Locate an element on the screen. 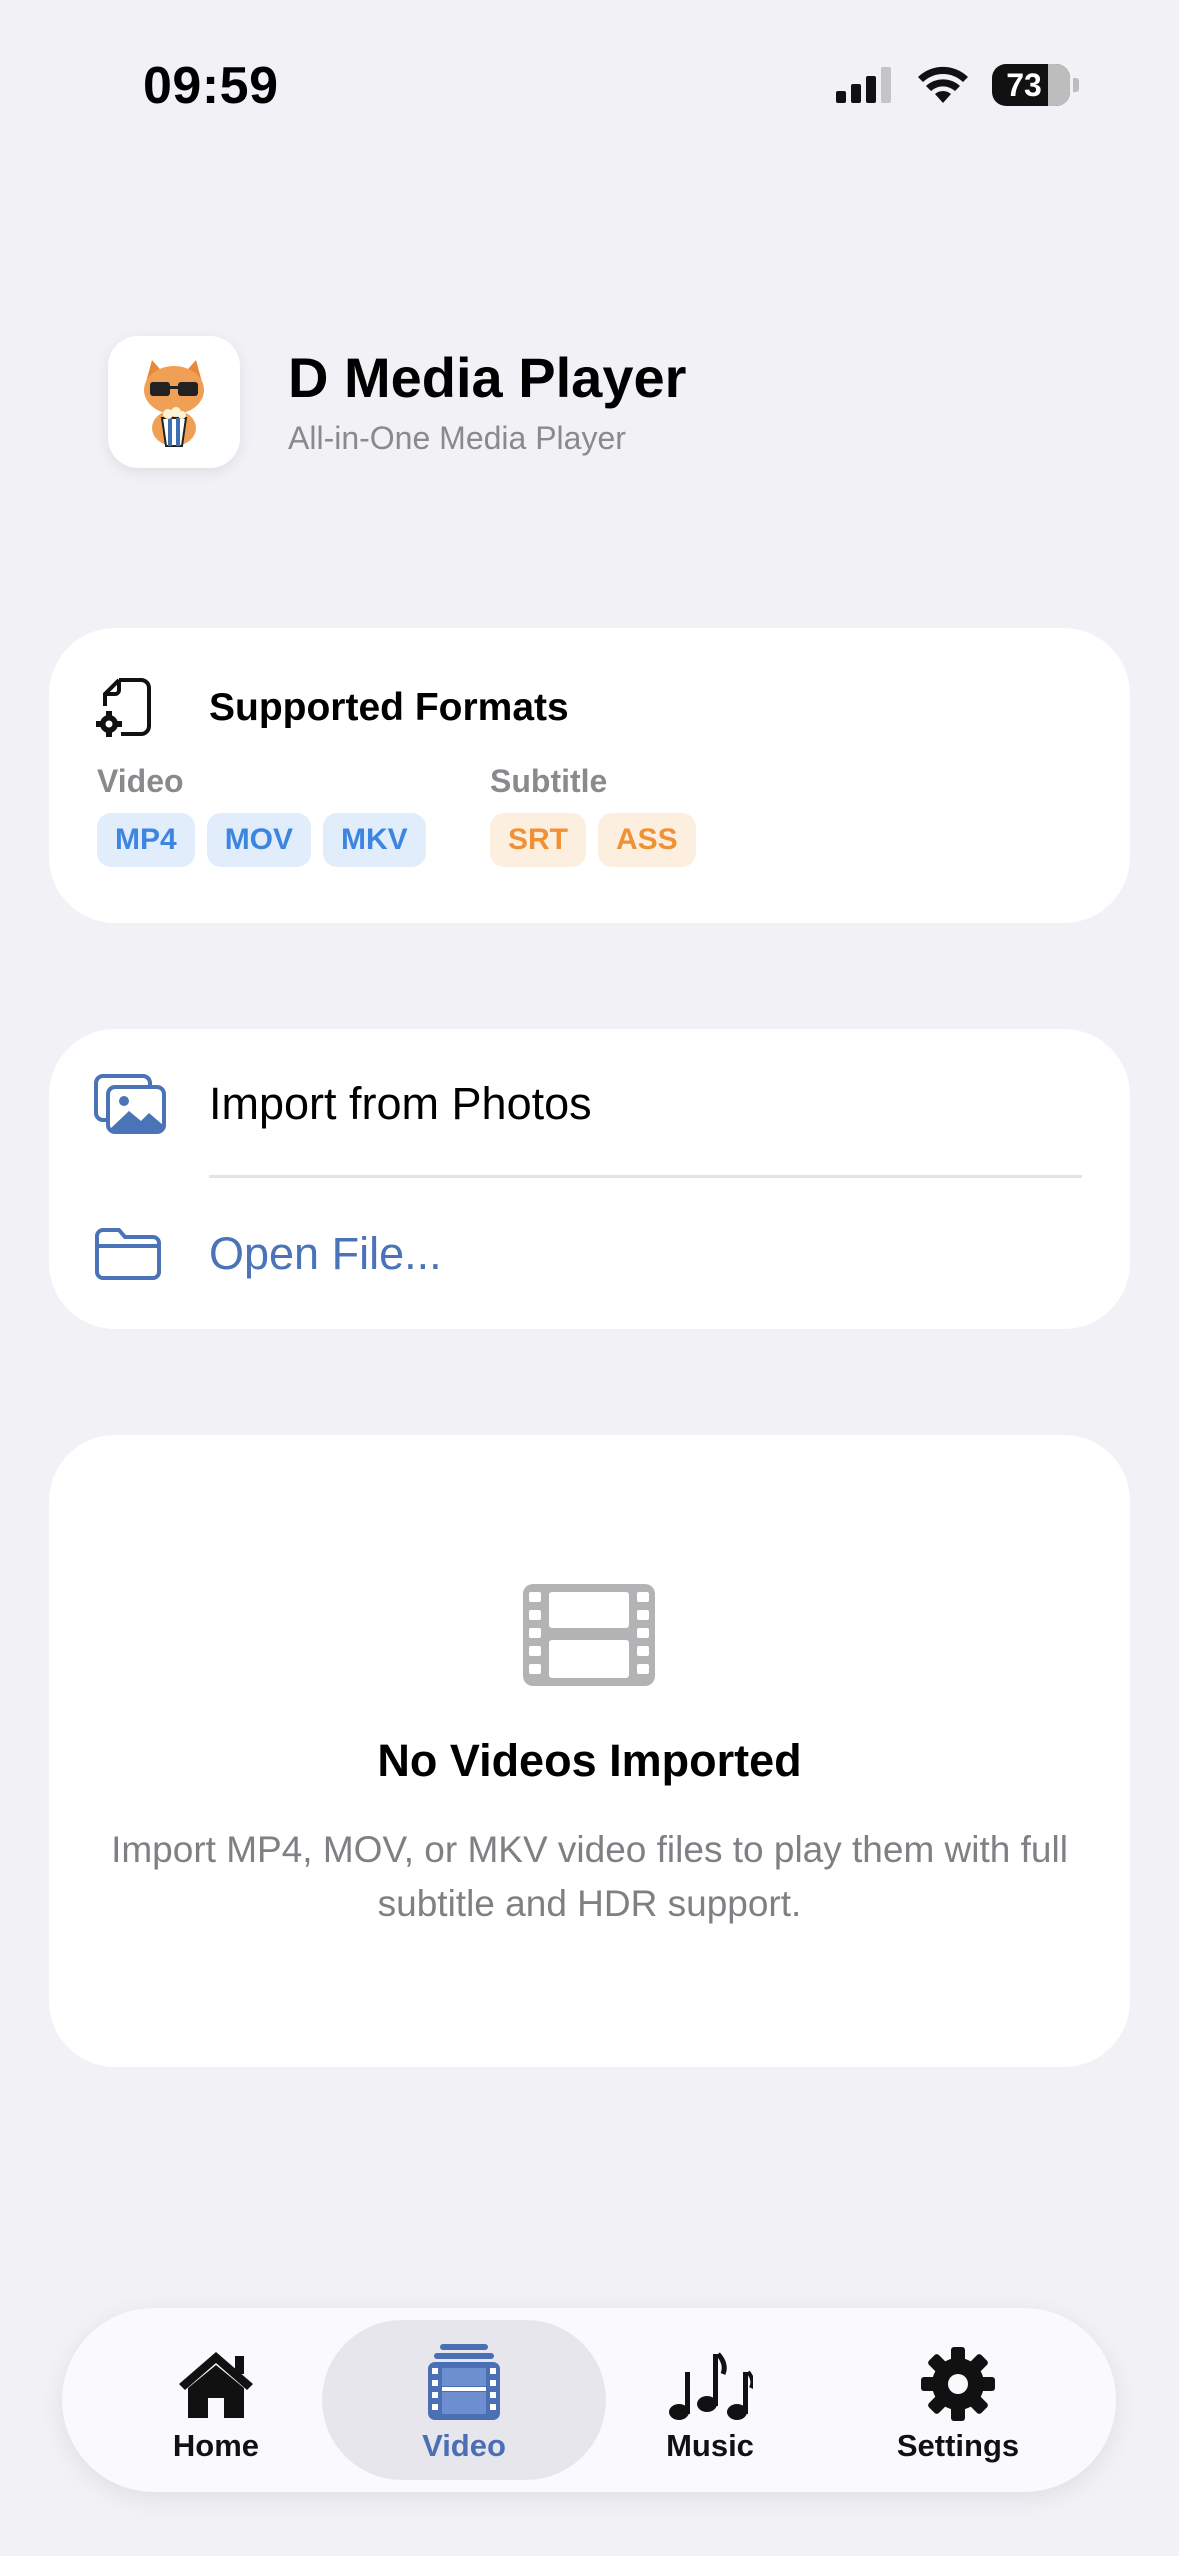 This screenshot has height=2556, width=1179. format-chip-mkv: MKV is located at coordinates (374, 840).